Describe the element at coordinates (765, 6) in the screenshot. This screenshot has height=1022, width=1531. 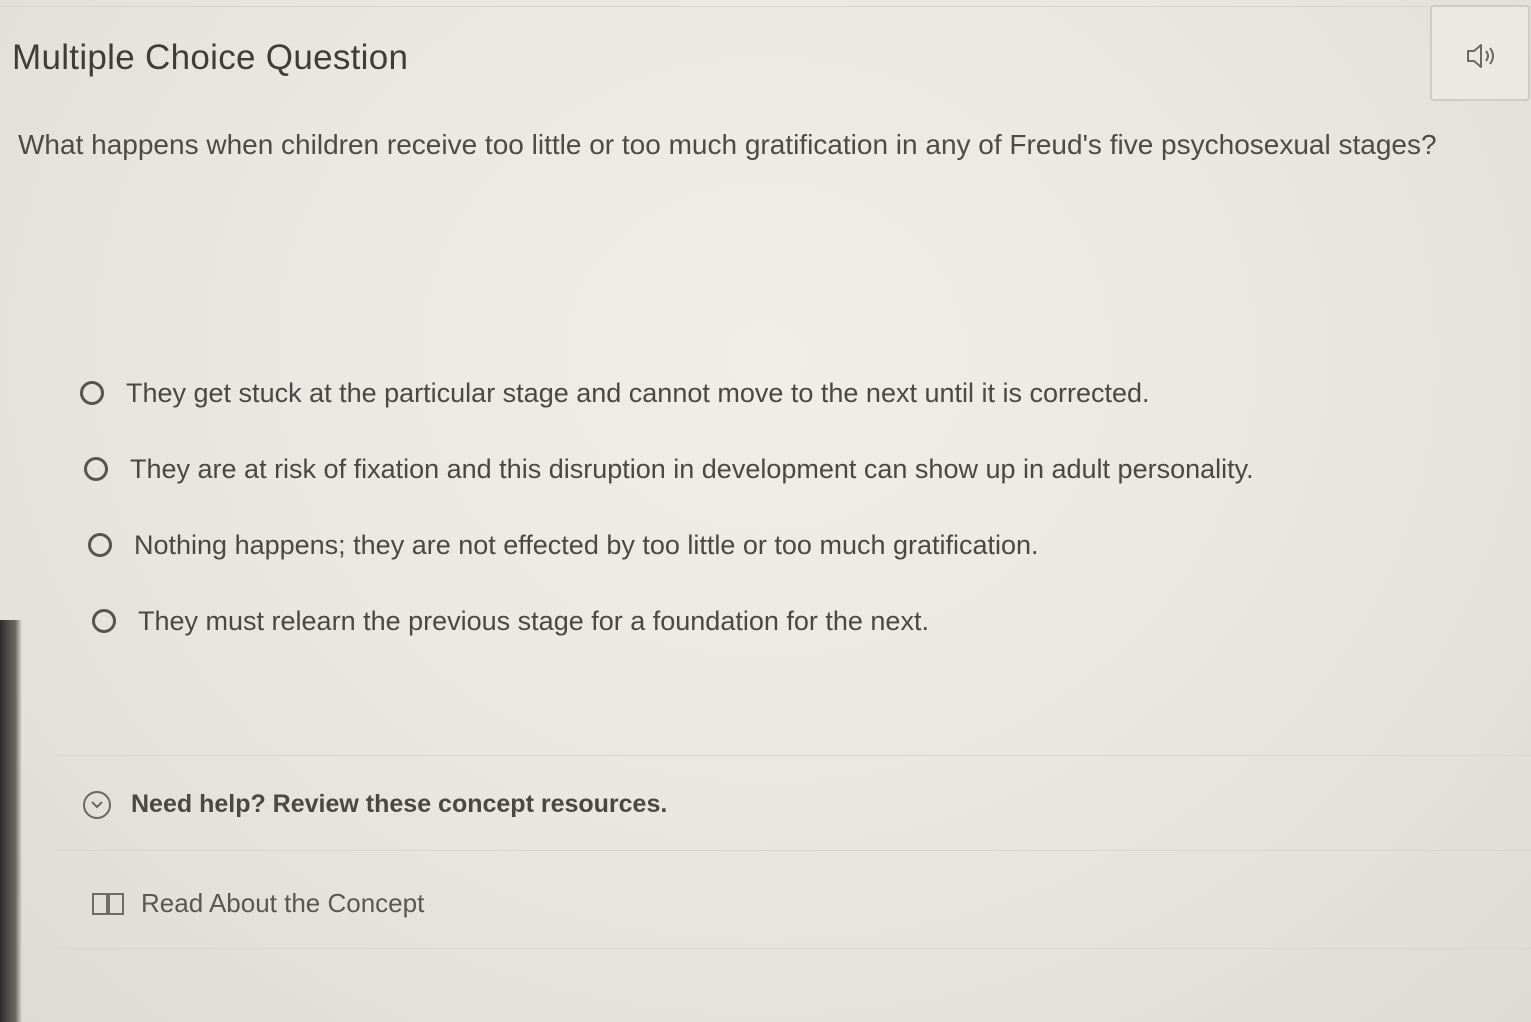
I see `top-divider` at that location.